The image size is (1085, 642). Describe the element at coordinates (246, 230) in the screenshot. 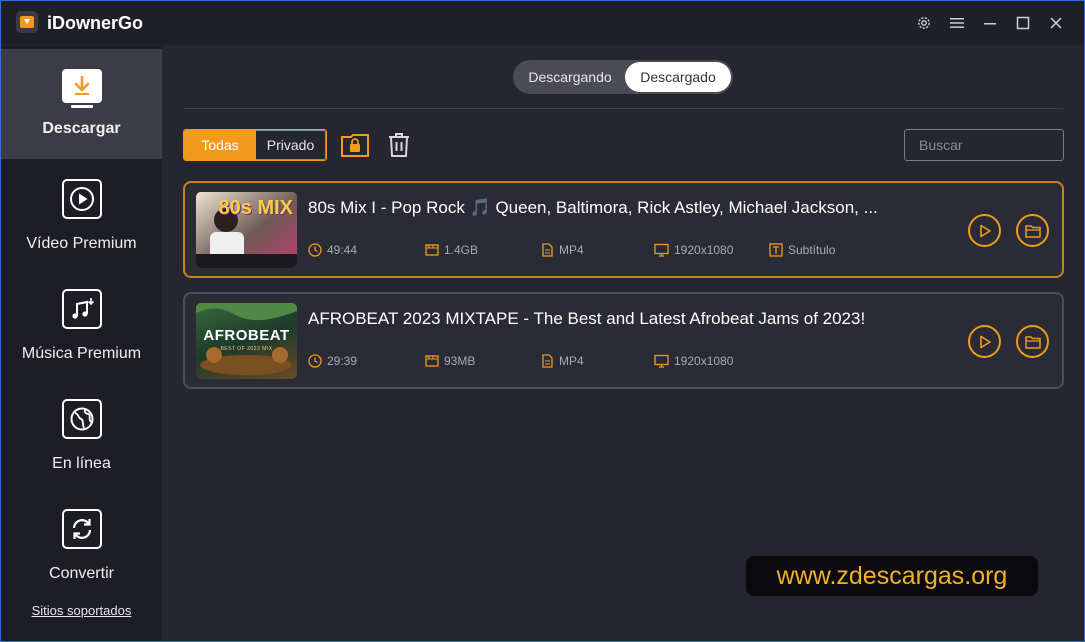

I see `video-thumbnail: 80s MIX` at that location.